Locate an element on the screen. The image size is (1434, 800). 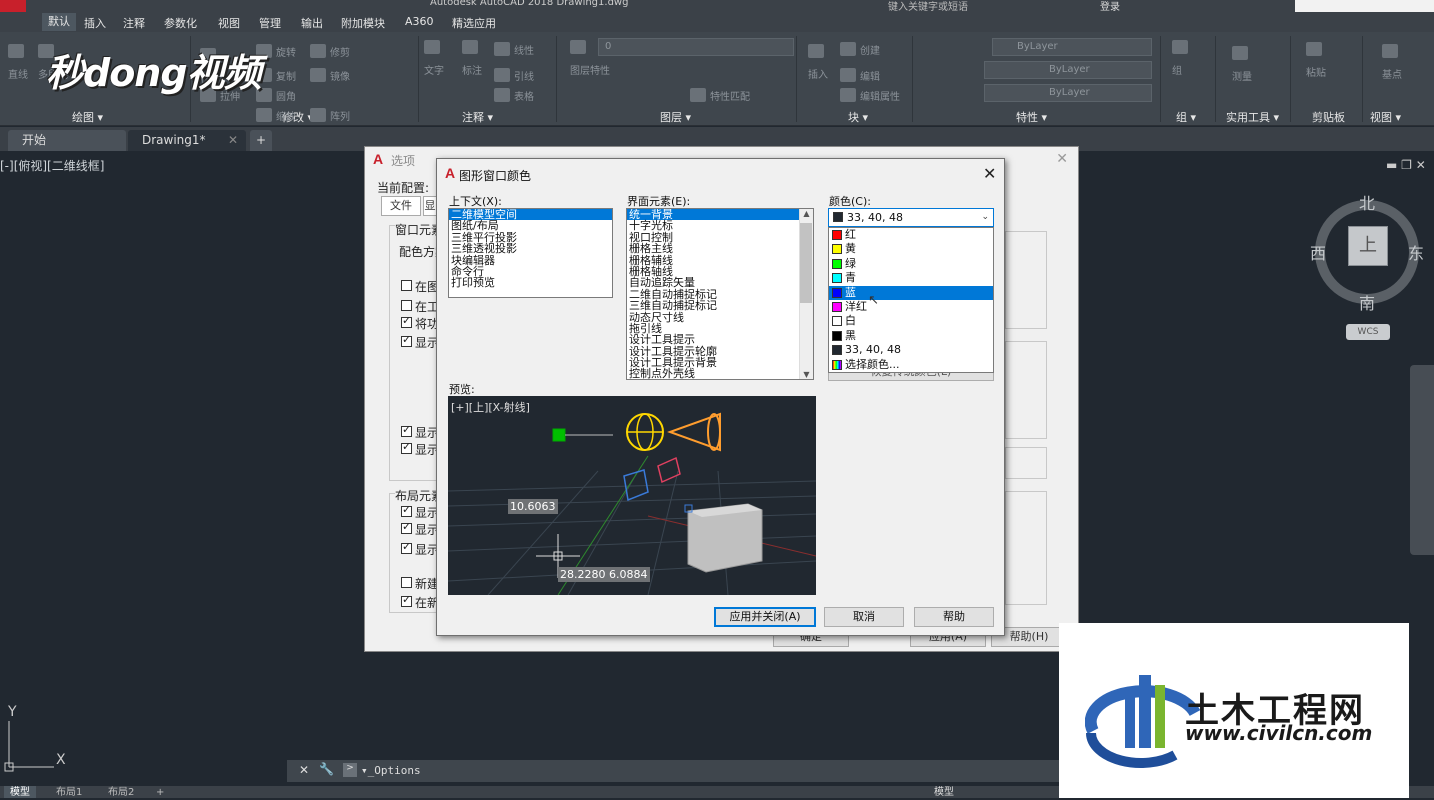
ribbon-group-9: 剪贴板 is located at coordinates (1328, 117).